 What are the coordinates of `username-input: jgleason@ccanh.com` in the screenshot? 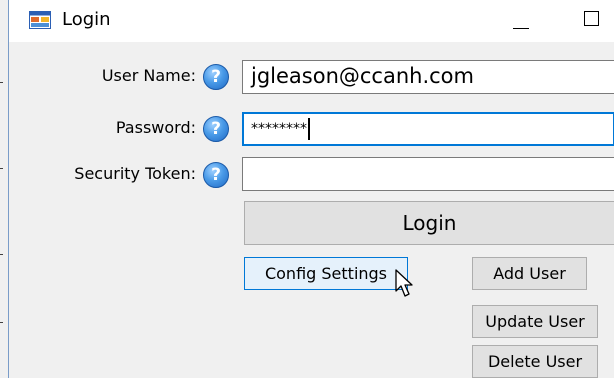 It's located at (428, 77).